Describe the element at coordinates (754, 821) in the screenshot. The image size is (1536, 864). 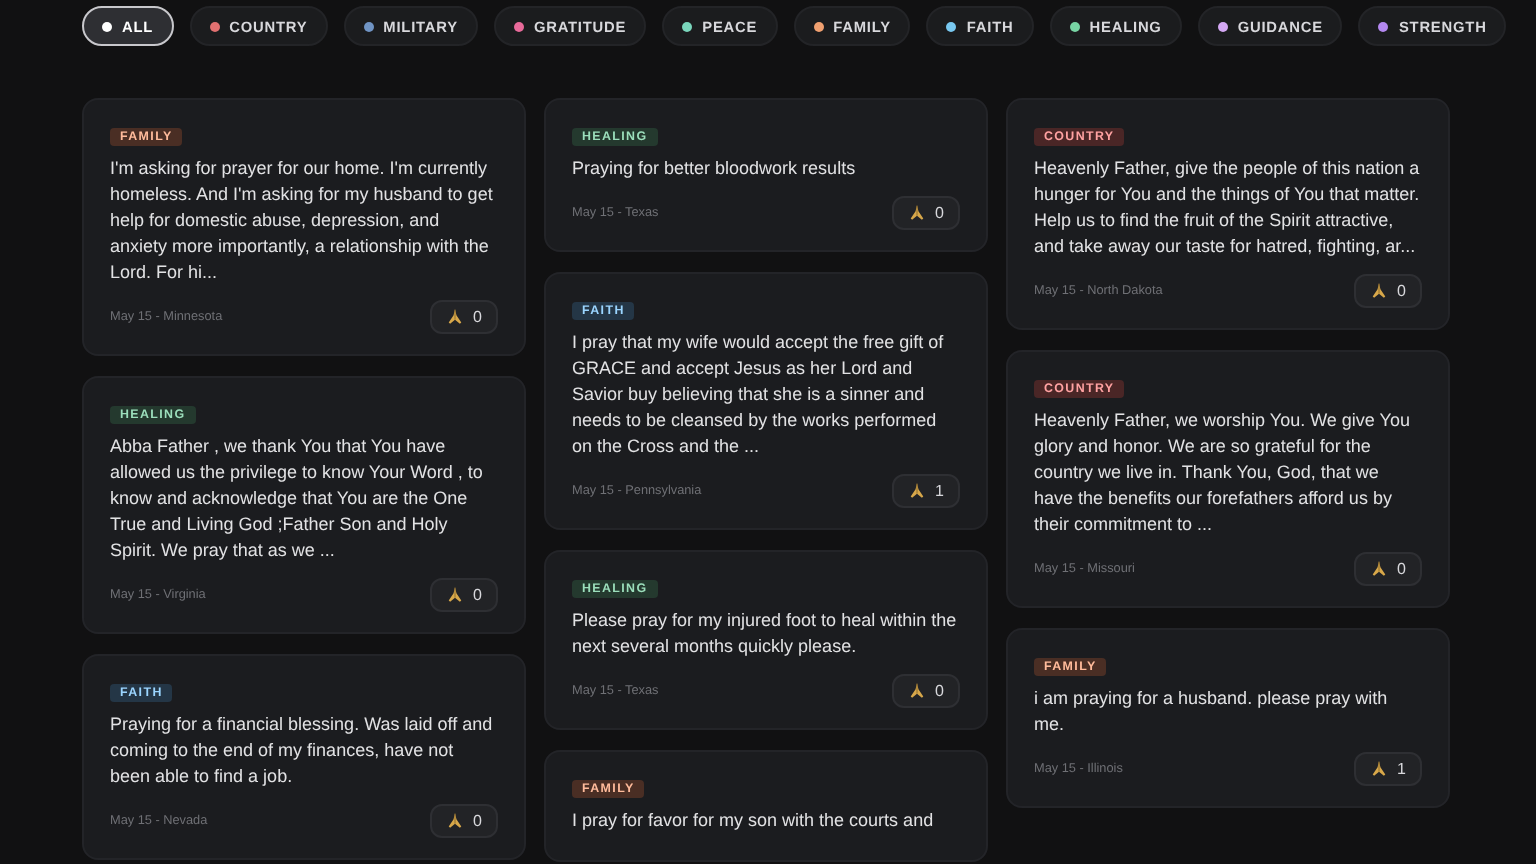
I see `prayer-text: I pray for favor for my son with the courts and` at that location.